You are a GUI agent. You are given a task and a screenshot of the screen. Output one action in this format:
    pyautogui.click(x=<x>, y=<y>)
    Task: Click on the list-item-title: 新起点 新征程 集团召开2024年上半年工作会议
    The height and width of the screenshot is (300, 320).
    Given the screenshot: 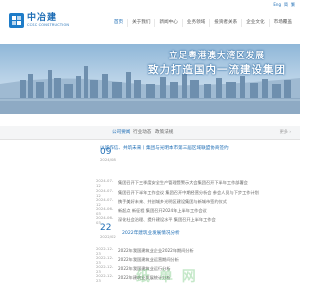 What is the action you would take?
    pyautogui.click(x=162, y=211)
    